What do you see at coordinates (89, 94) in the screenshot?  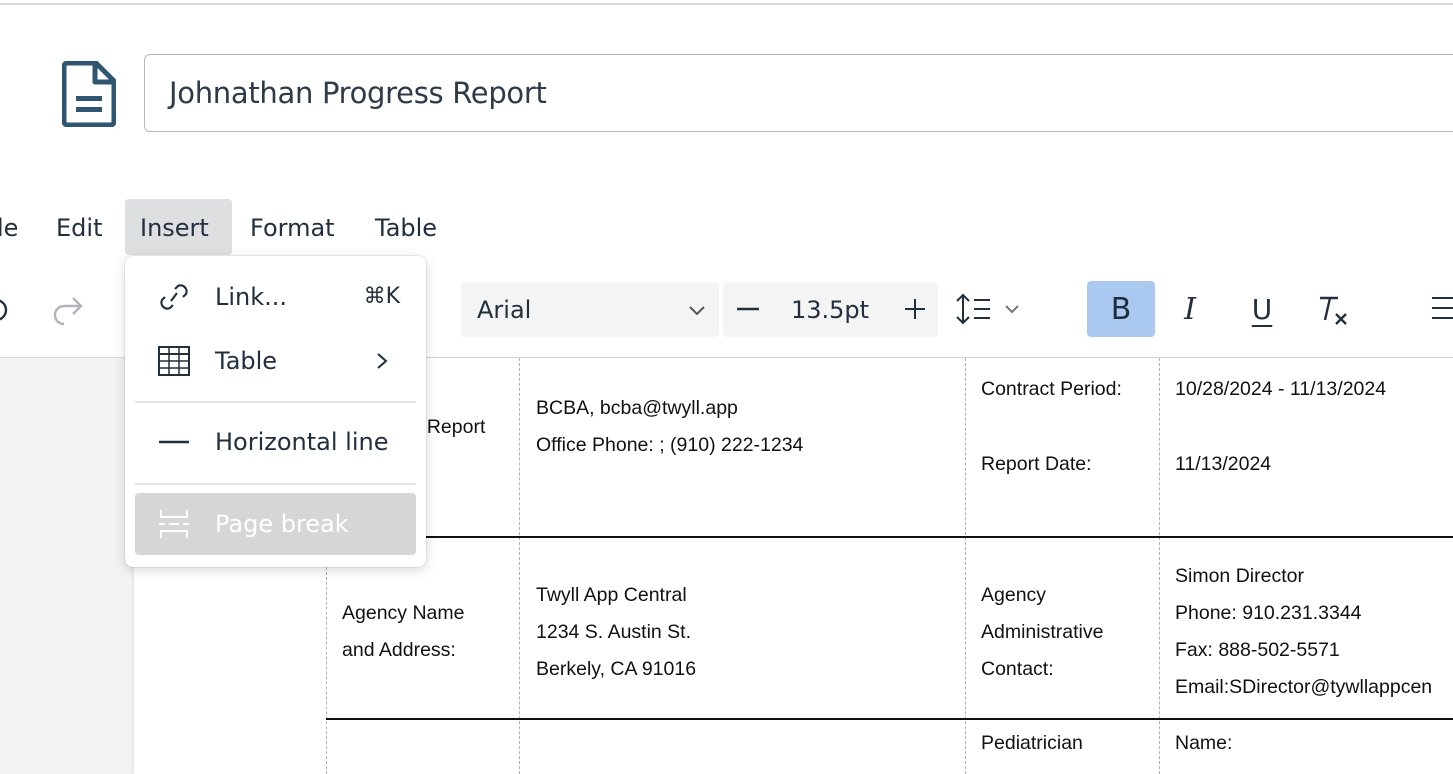 I see `document-icon` at bounding box center [89, 94].